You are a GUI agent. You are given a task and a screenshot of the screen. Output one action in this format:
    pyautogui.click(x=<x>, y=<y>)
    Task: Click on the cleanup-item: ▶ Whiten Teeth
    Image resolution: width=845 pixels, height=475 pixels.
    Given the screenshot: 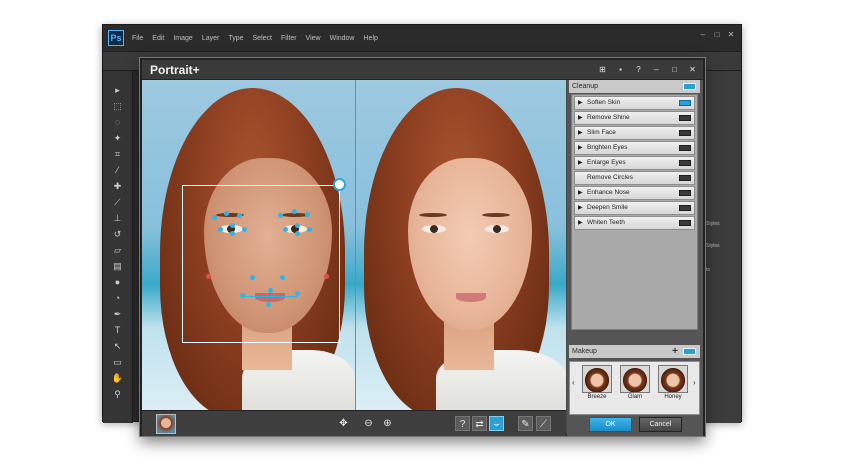 What is the action you would take?
    pyautogui.click(x=634, y=223)
    